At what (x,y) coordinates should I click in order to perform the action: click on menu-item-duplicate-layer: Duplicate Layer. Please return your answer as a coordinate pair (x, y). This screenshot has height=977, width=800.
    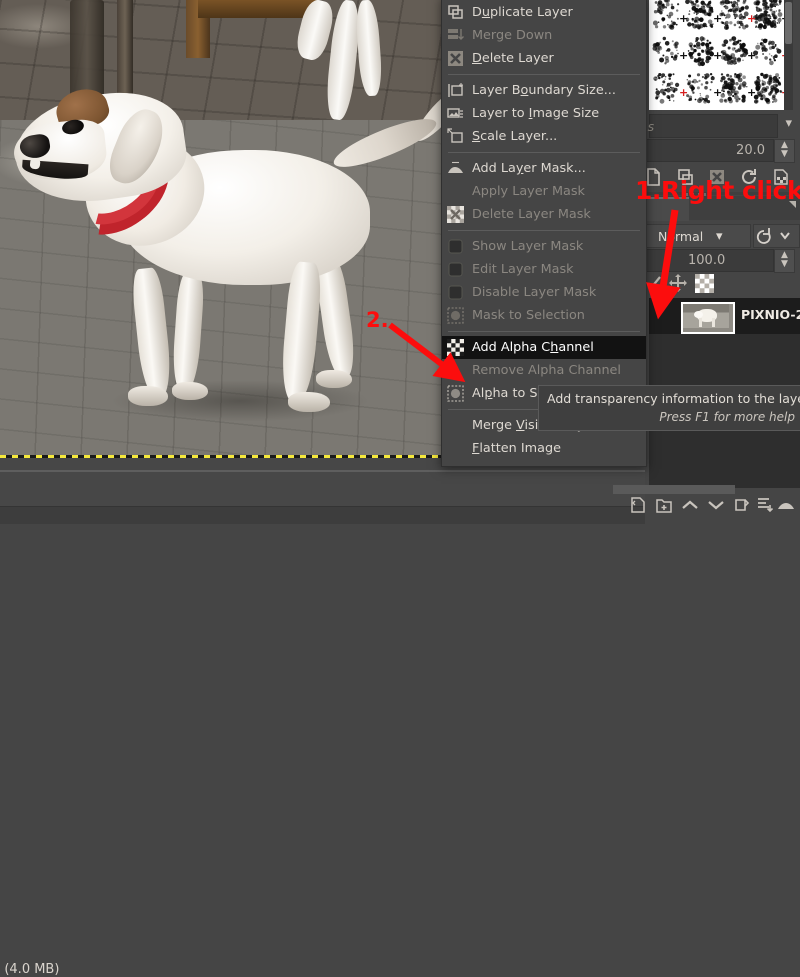
    Looking at the image, I should click on (544, 12).